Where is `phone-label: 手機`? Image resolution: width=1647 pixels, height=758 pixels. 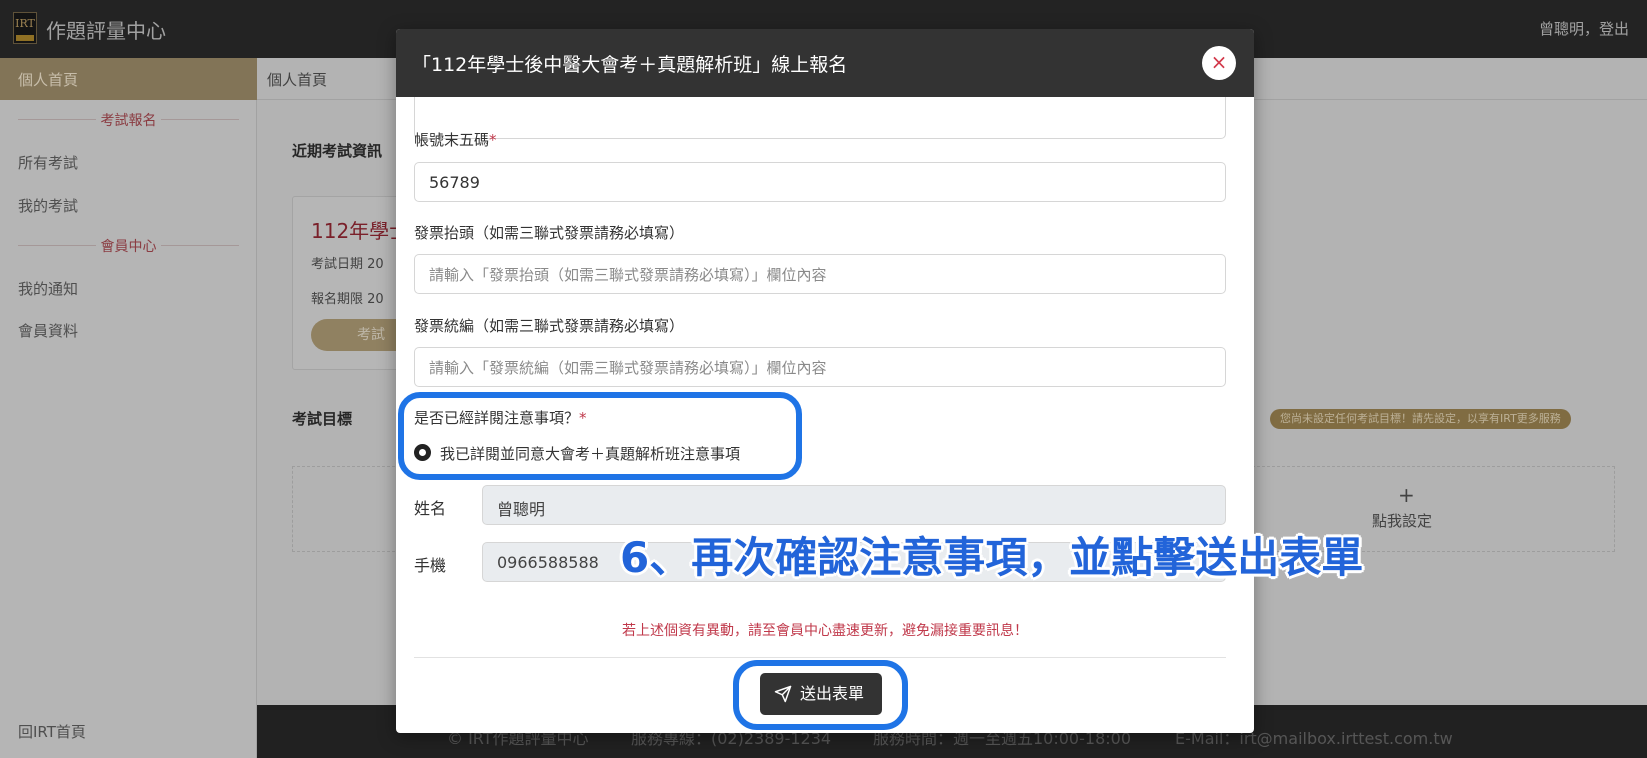
phone-label: 手機 is located at coordinates (430, 565).